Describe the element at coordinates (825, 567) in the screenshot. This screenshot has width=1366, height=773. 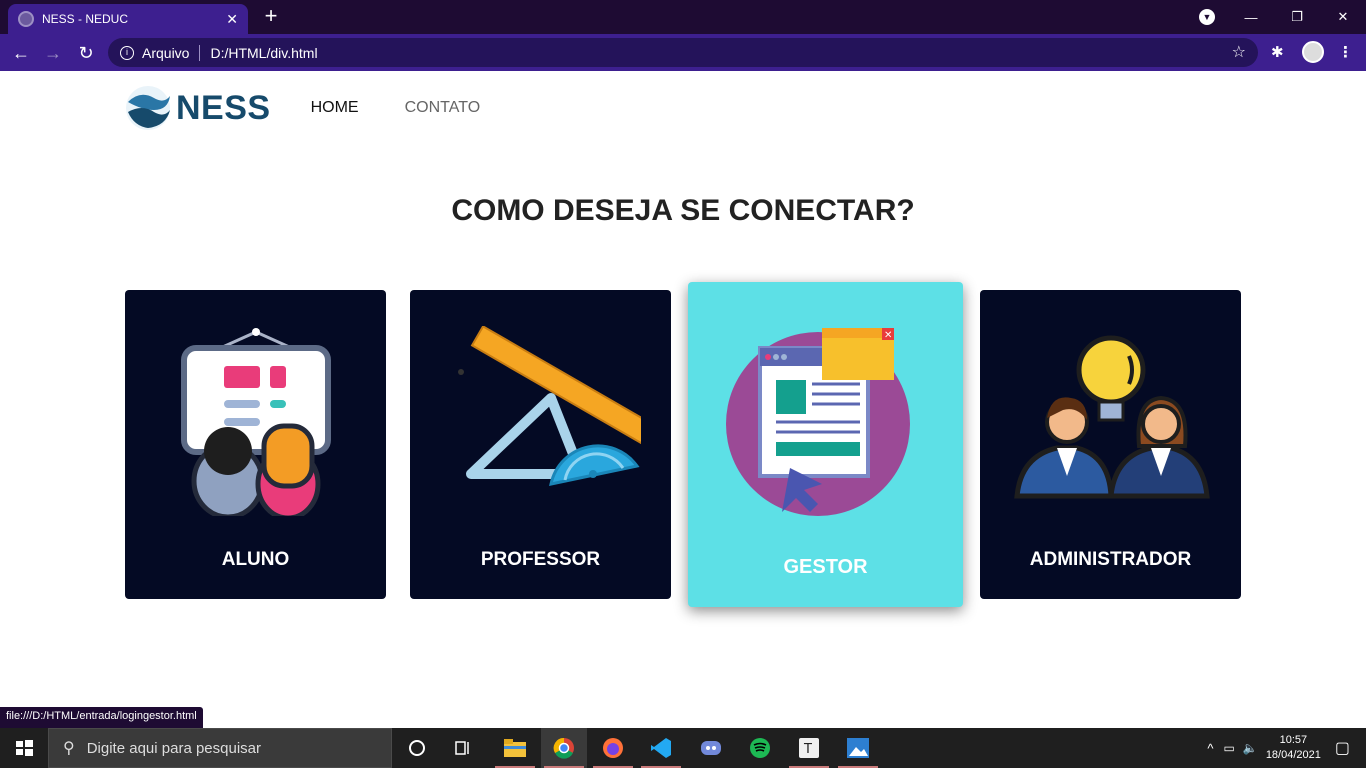
I see `card-label-gestor: GESTOR` at that location.